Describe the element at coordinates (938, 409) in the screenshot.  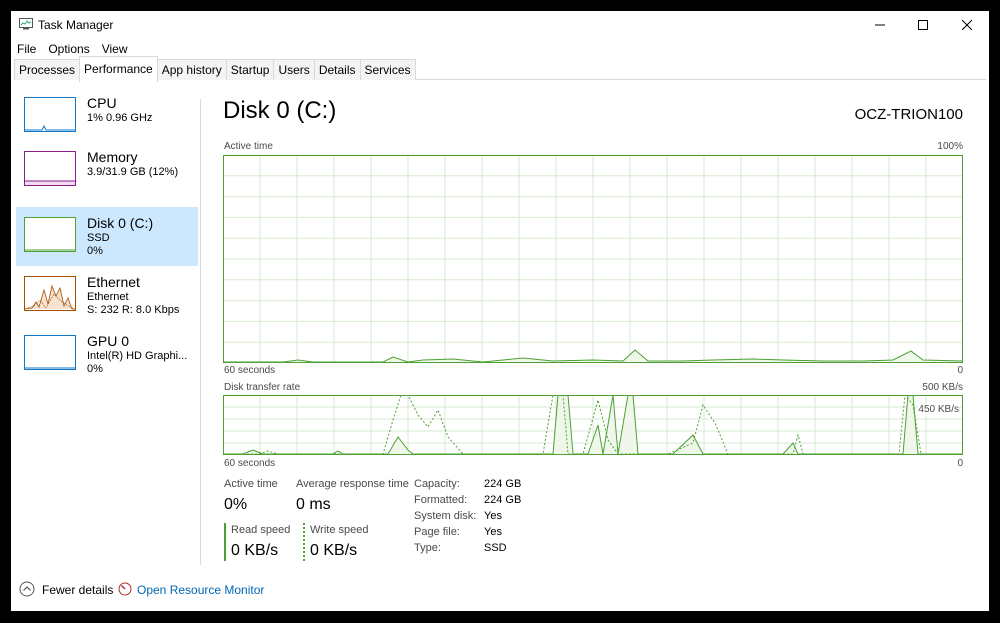
I see `transfer-rate-mid: 450 KB/s` at that location.